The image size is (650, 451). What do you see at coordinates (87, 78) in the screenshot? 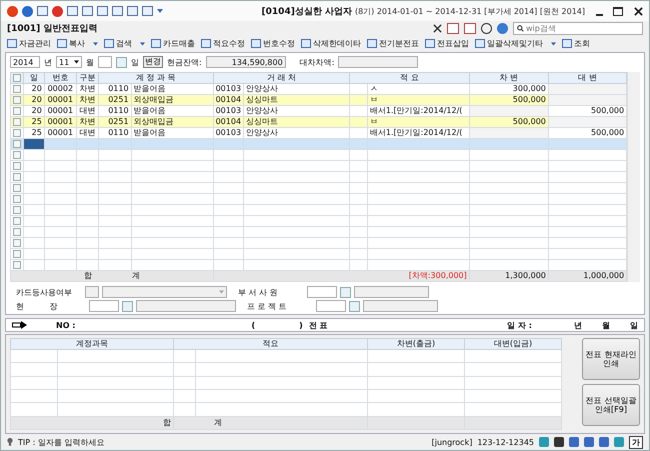
I see `column-header: 구분` at bounding box center [87, 78].